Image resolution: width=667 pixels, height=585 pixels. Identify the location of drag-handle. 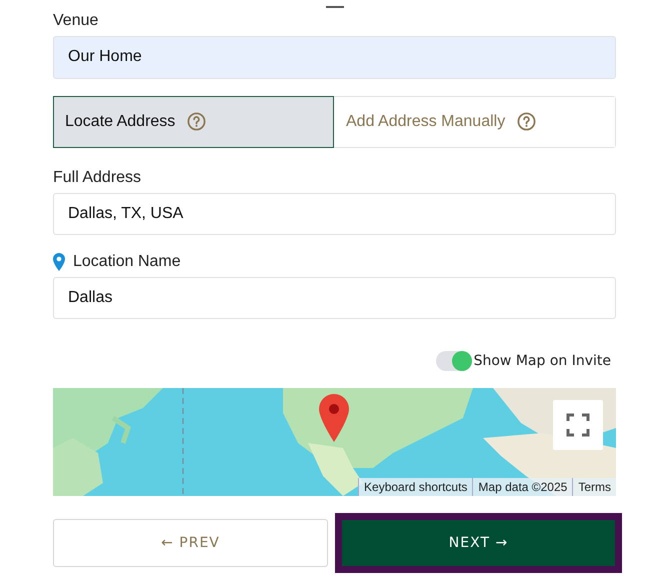
(335, 7).